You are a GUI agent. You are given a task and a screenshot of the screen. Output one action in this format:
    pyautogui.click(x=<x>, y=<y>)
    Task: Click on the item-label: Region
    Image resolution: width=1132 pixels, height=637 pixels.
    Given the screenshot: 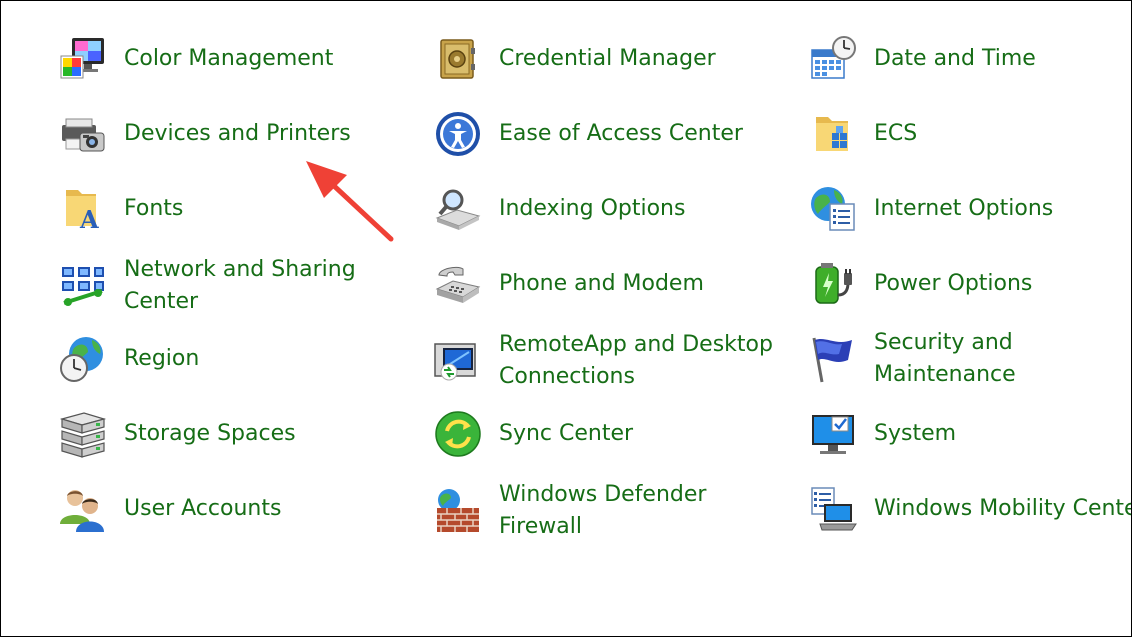 What is the action you would take?
    pyautogui.click(x=162, y=358)
    